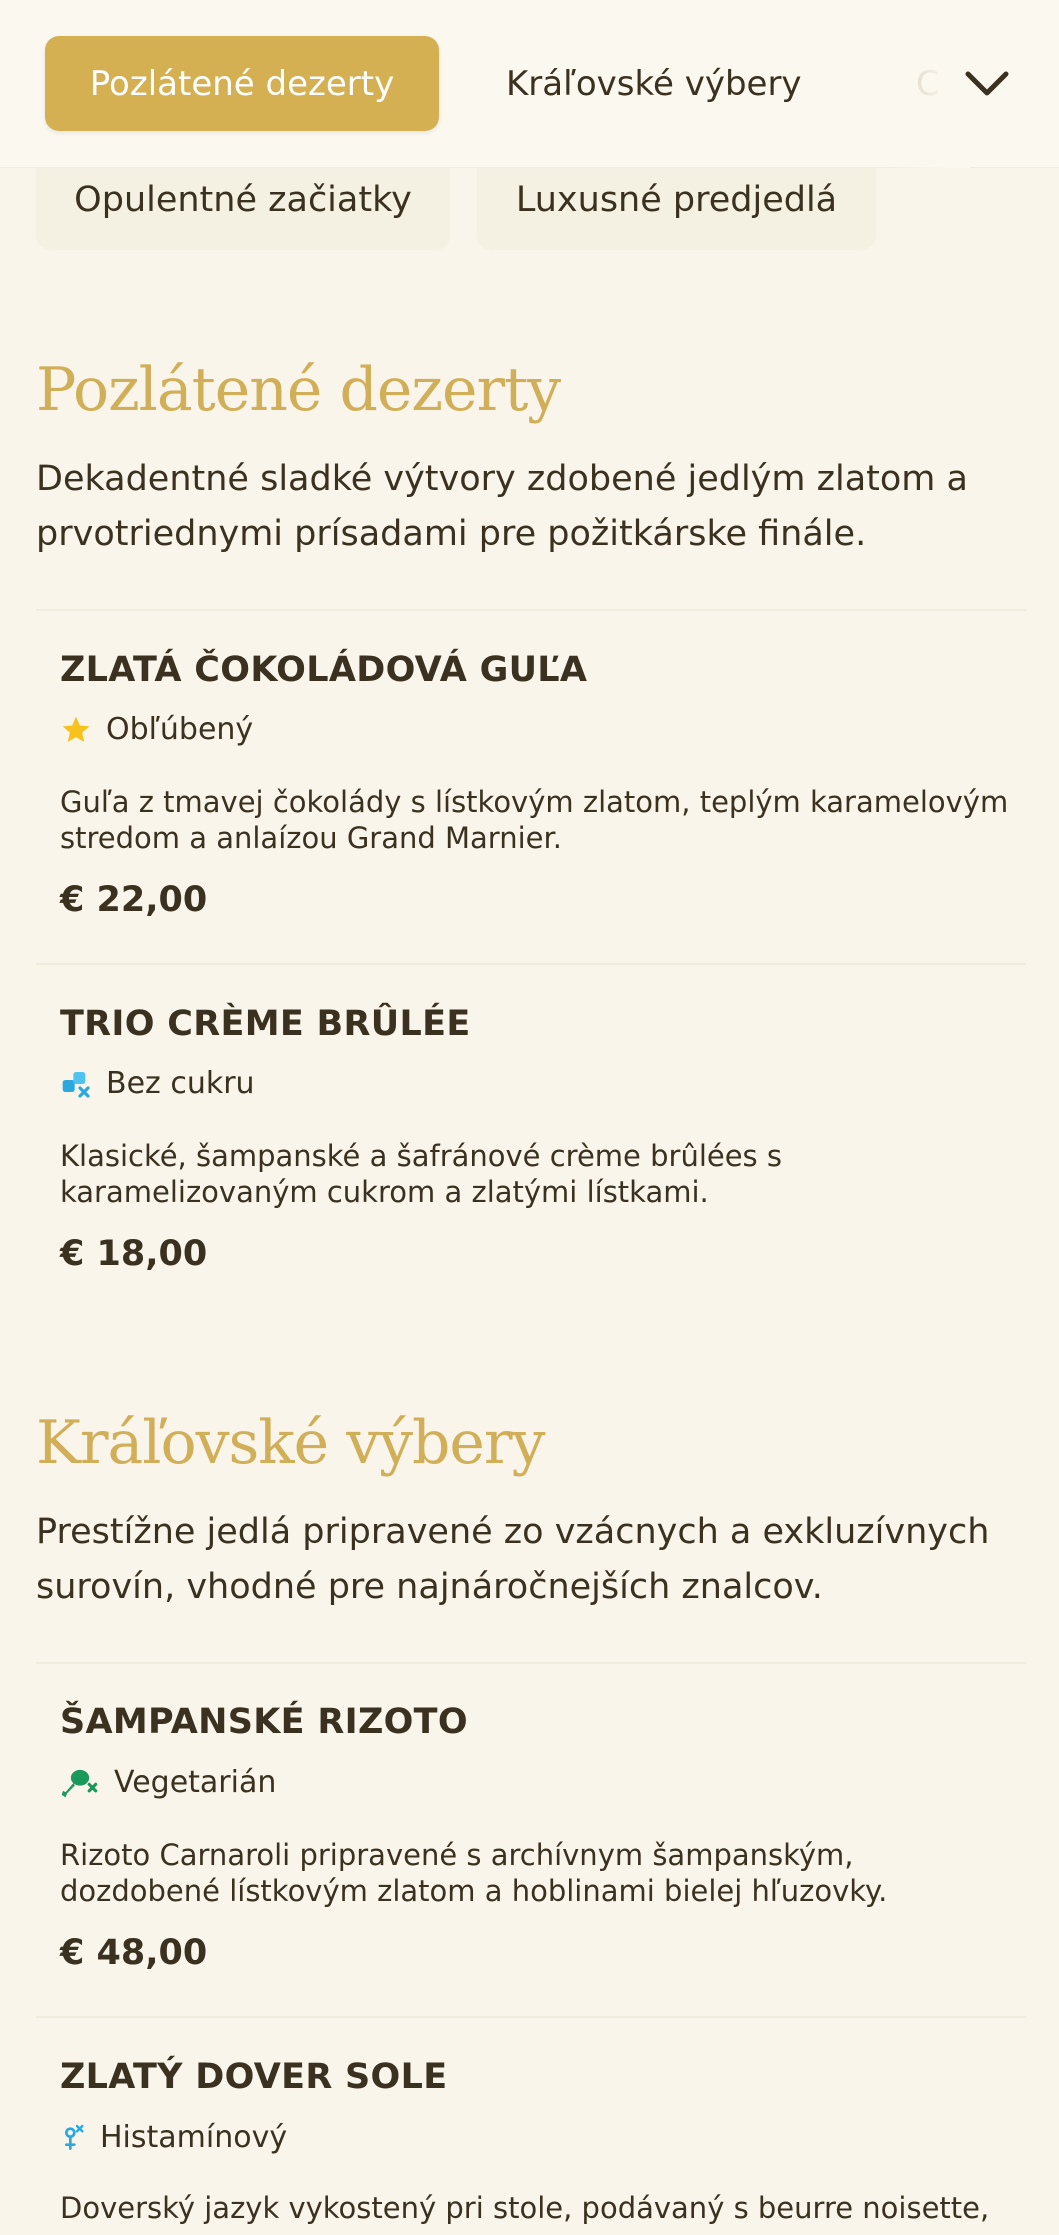 This screenshot has width=1059, height=2235. Describe the element at coordinates (76, 1084) in the screenshot. I see `sugar-free-icon` at that location.